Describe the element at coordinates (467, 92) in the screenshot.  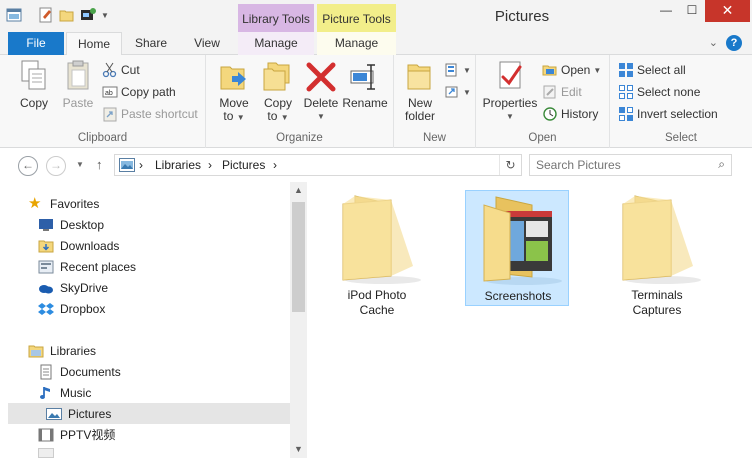
I see `easy-access-dropdown-icon: ▼` at that location.